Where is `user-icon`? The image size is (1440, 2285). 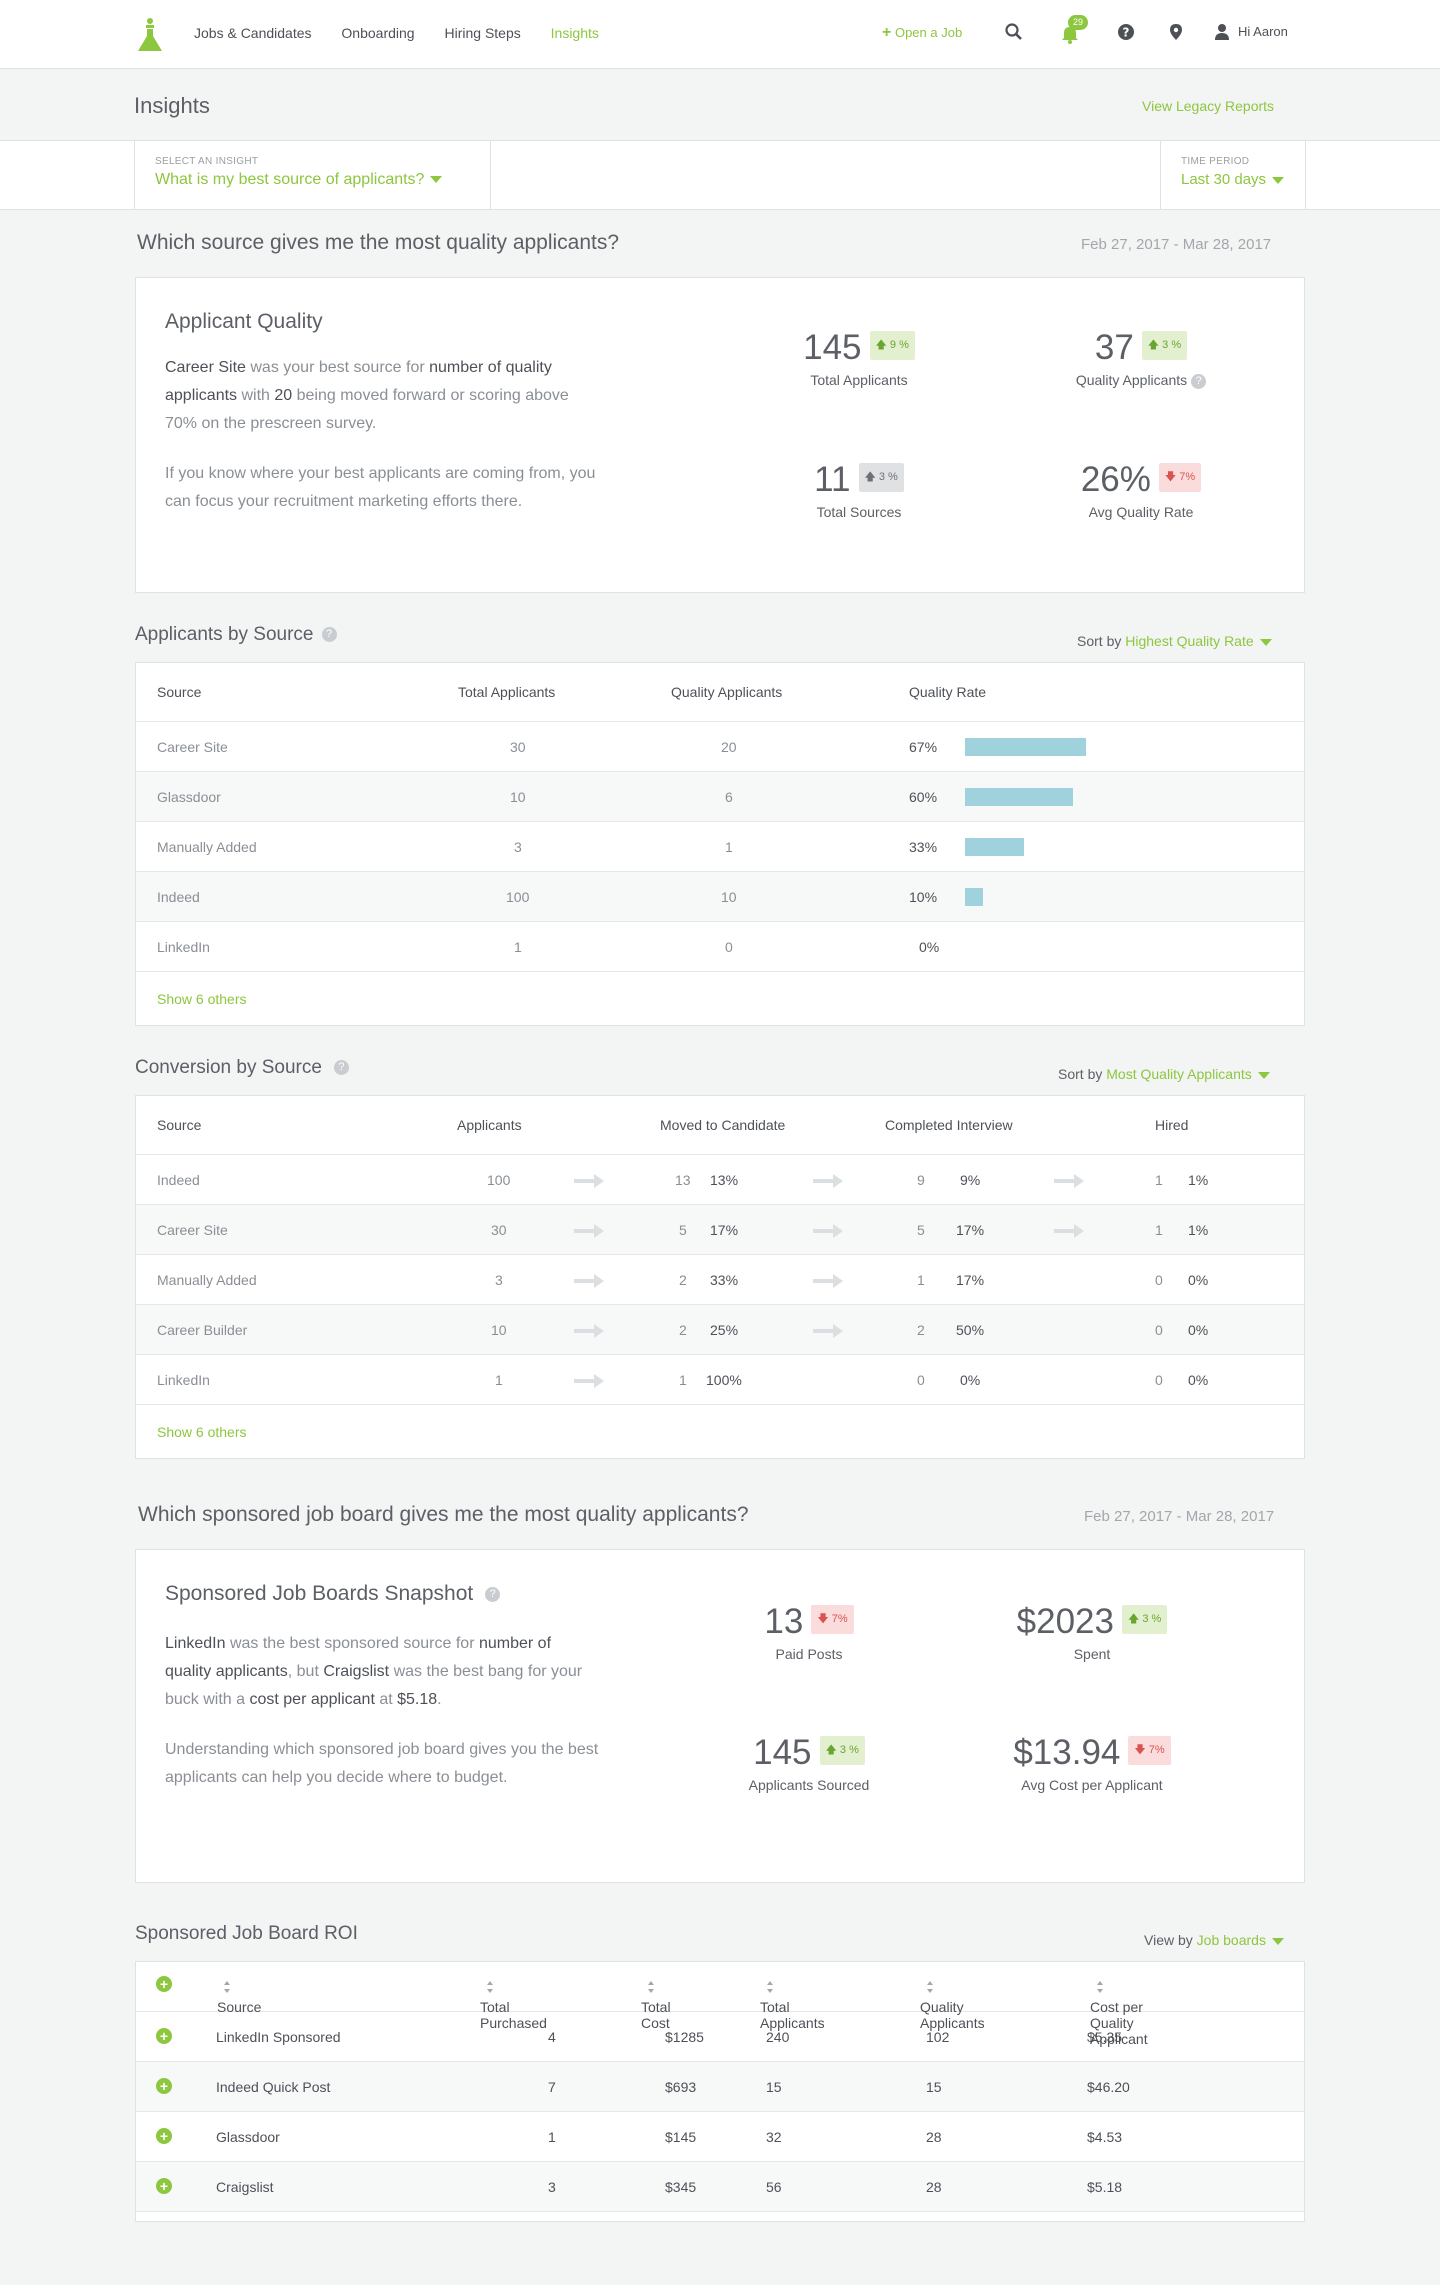
user-icon is located at coordinates (1222, 32).